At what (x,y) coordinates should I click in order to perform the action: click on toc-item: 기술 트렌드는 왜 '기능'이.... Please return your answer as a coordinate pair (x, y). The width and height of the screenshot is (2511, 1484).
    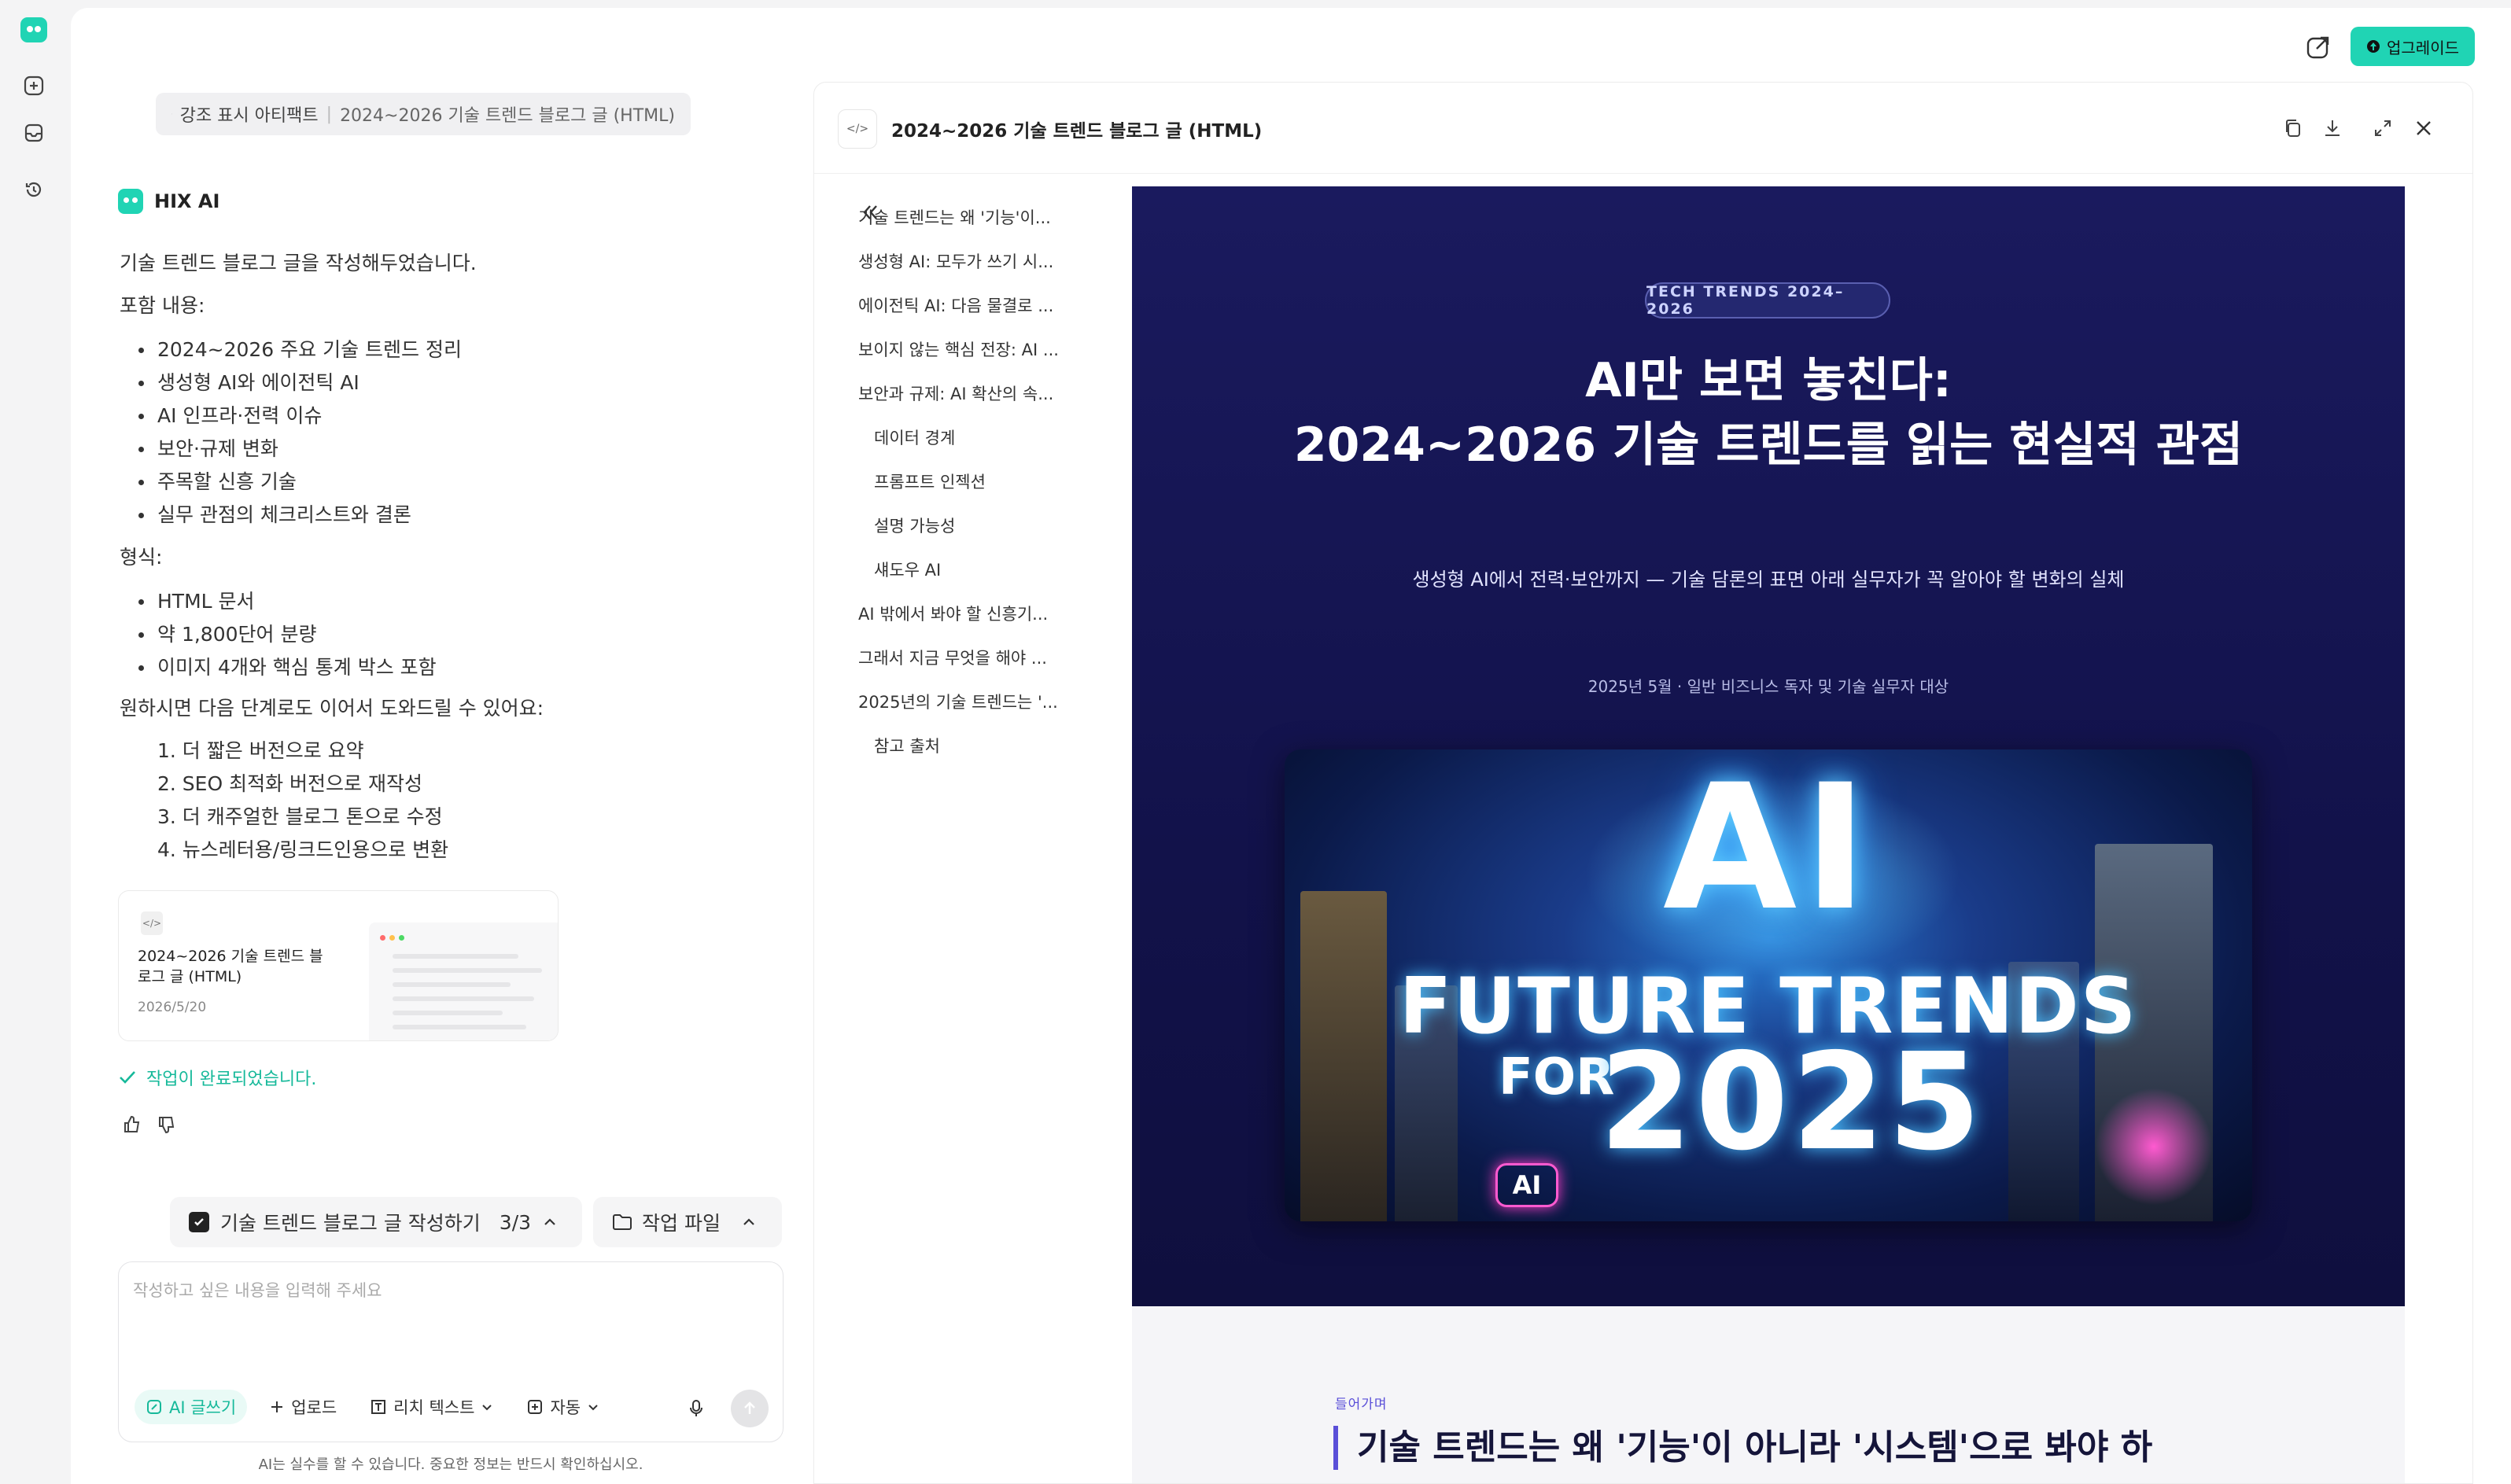
    Looking at the image, I should click on (968, 217).